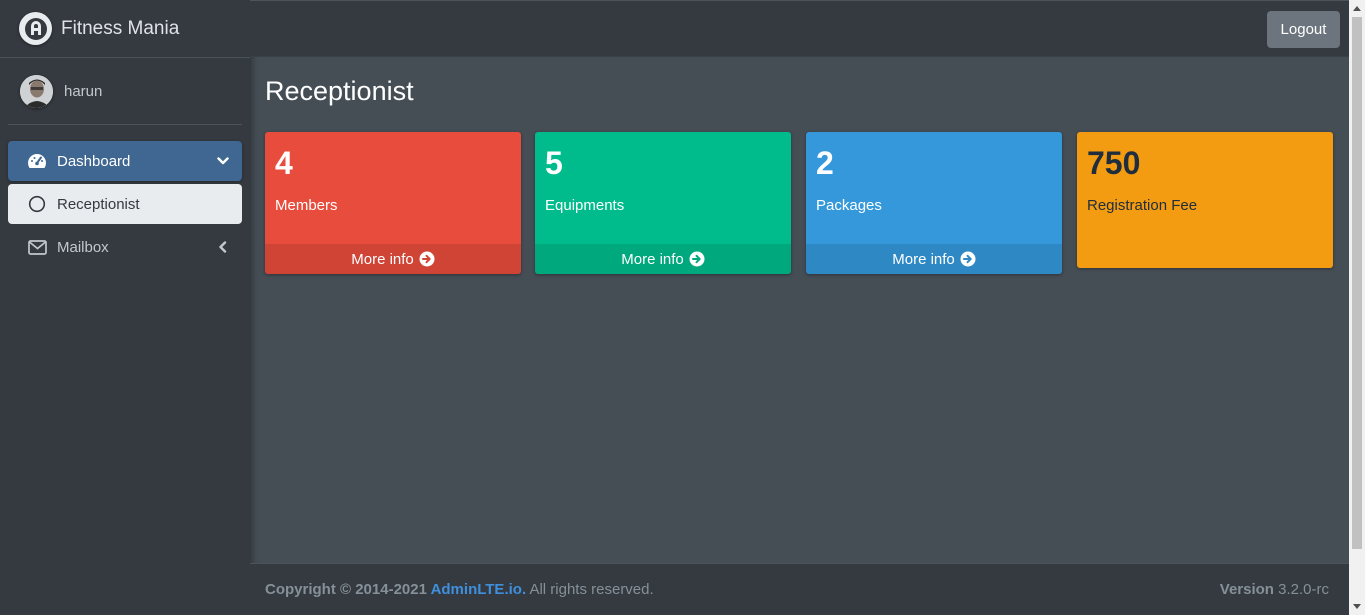 This screenshot has height=615, width=1365. What do you see at coordinates (1357, 283) in the screenshot?
I see `scrollbar-thumb` at bounding box center [1357, 283].